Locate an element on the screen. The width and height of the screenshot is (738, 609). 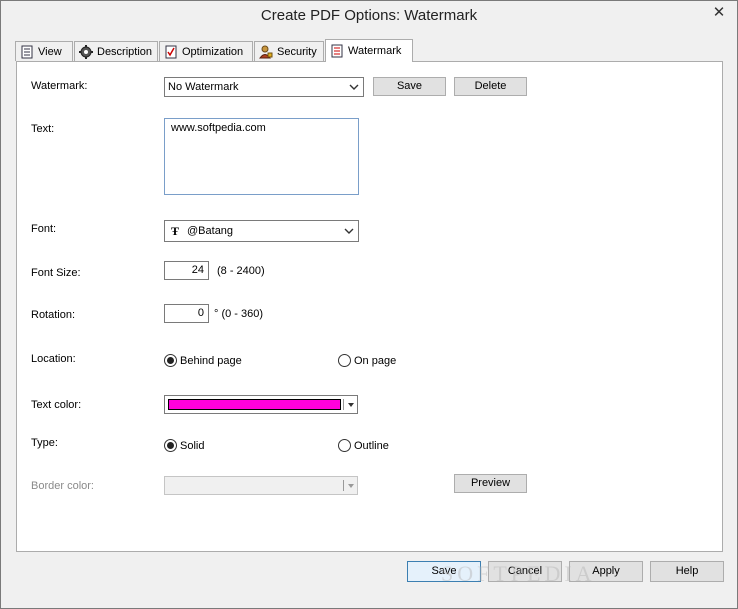
font-size-label: Font Size: is located at coordinates (56, 273).